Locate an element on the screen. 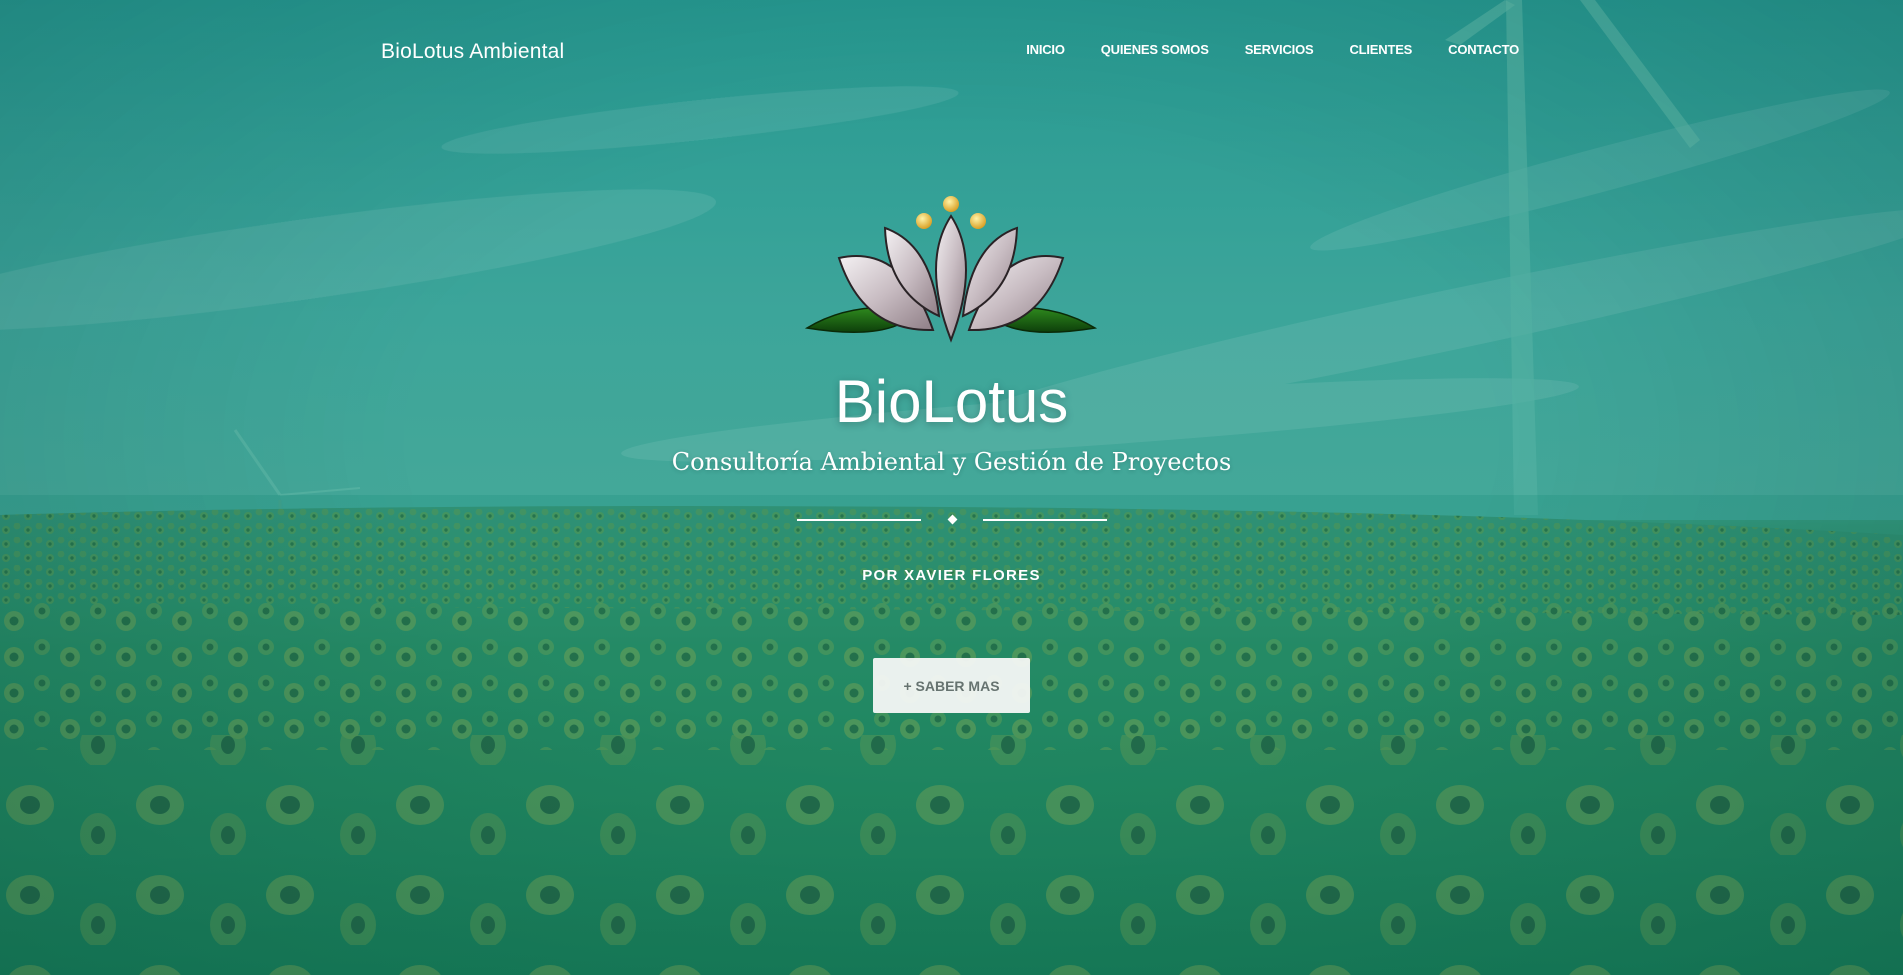 The image size is (1903, 975). nav-item-inicio: INICIO is located at coordinates (1045, 49).